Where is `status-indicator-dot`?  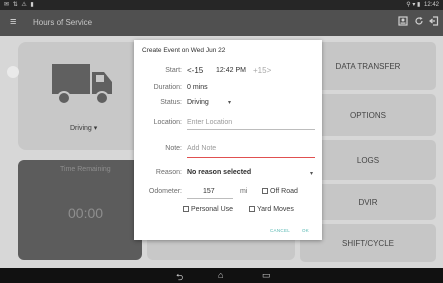 status-indicator-dot is located at coordinates (13, 72).